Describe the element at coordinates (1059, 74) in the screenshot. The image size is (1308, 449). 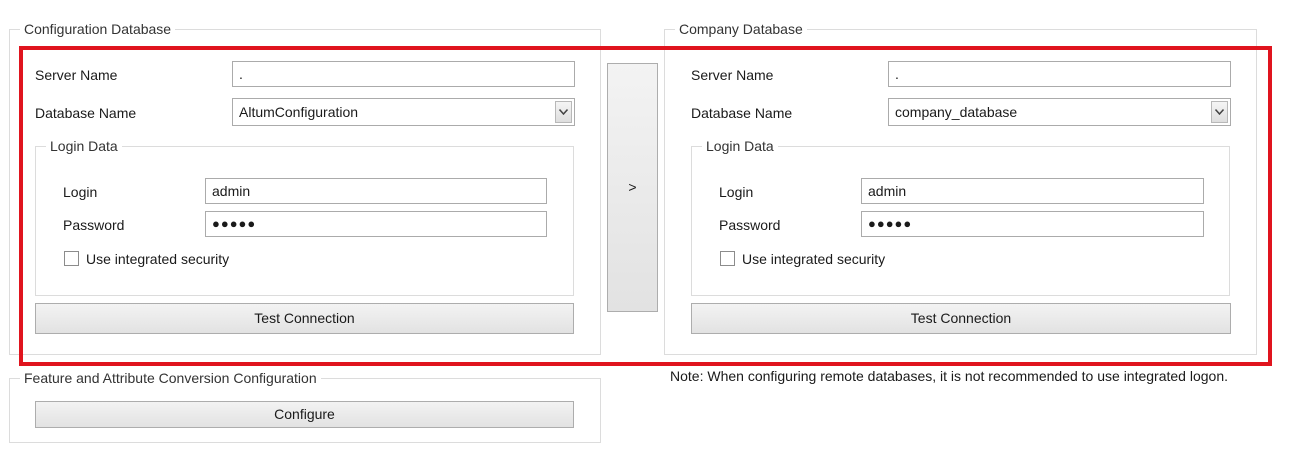
I see `company-server-name-input: .` at that location.